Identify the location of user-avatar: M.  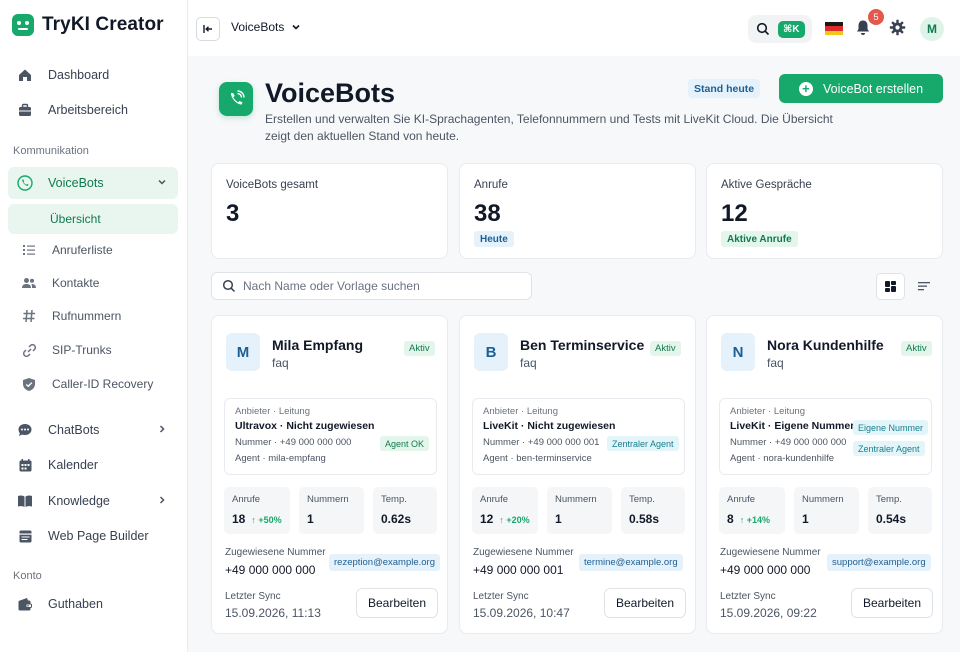
(932, 29).